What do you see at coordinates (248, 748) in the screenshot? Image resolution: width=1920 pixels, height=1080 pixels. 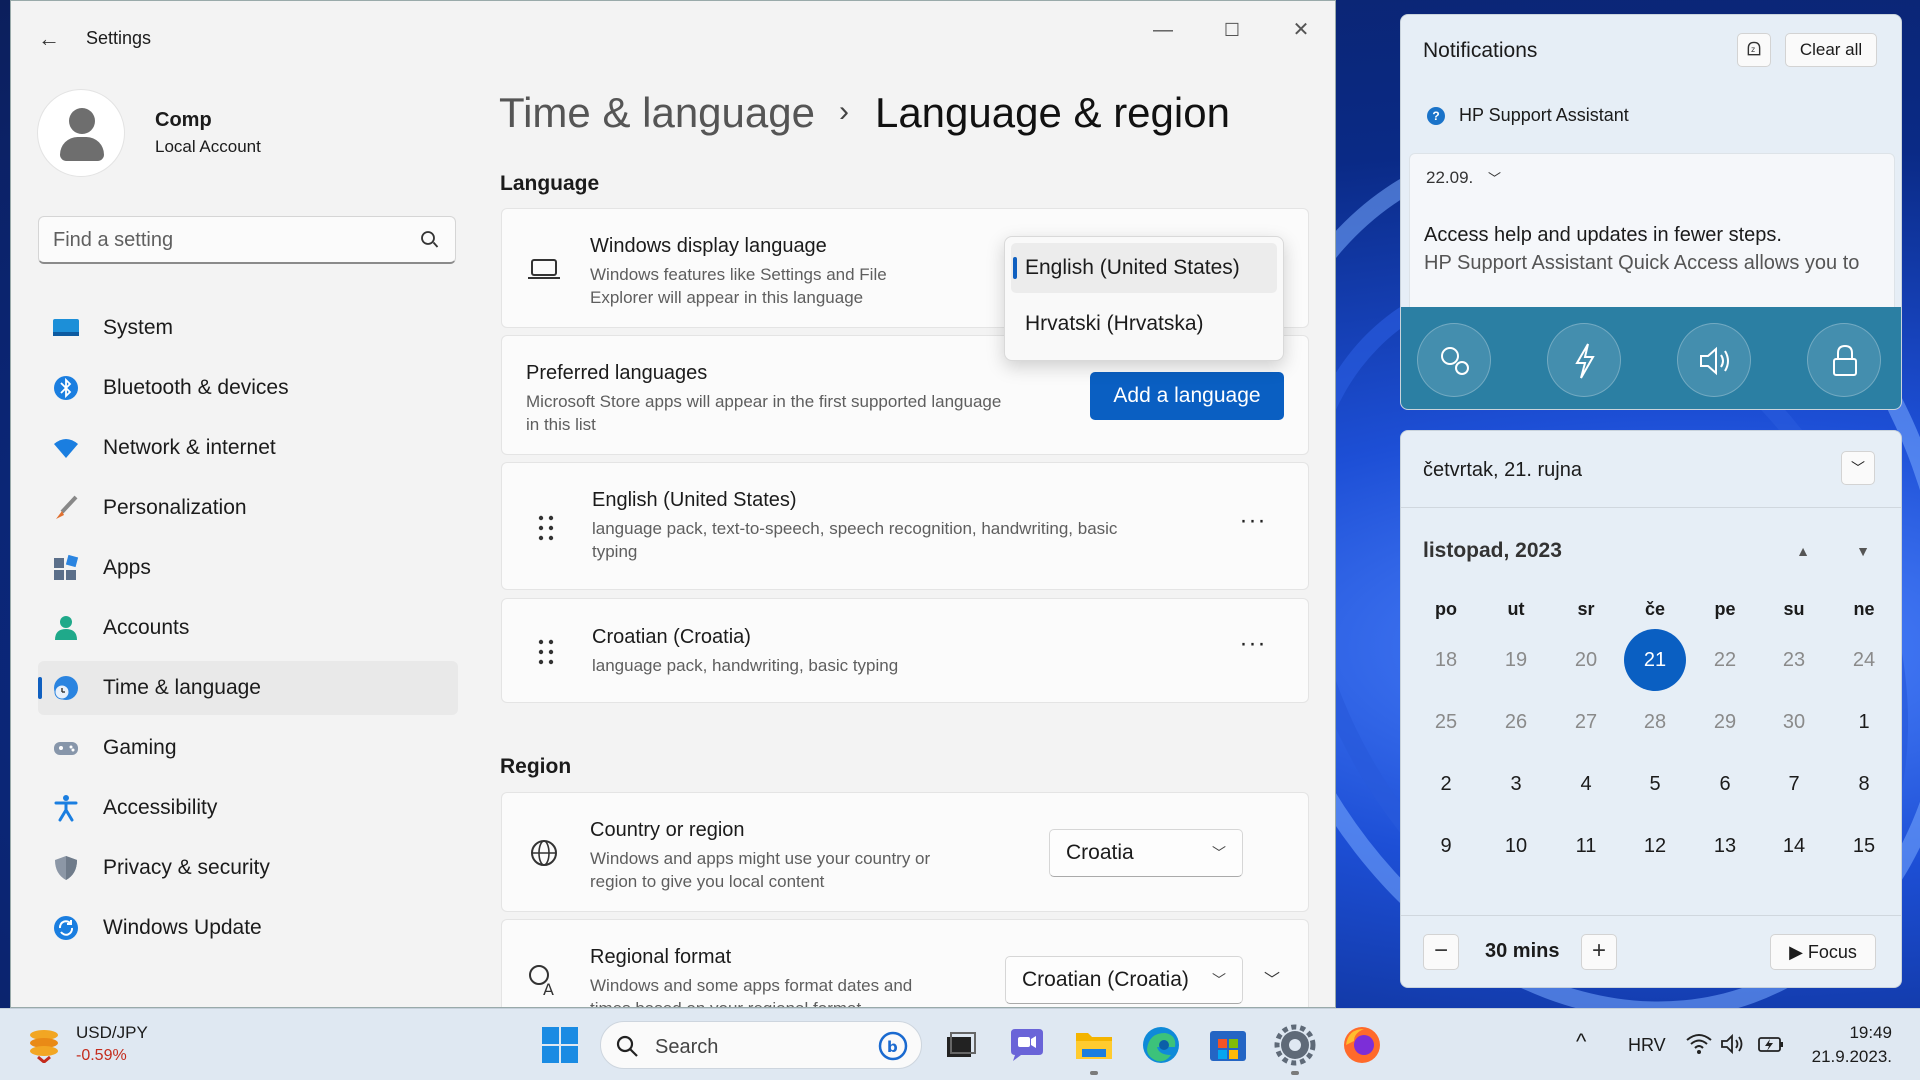 I see `sidebar-item-gaming: Gaming` at bounding box center [248, 748].